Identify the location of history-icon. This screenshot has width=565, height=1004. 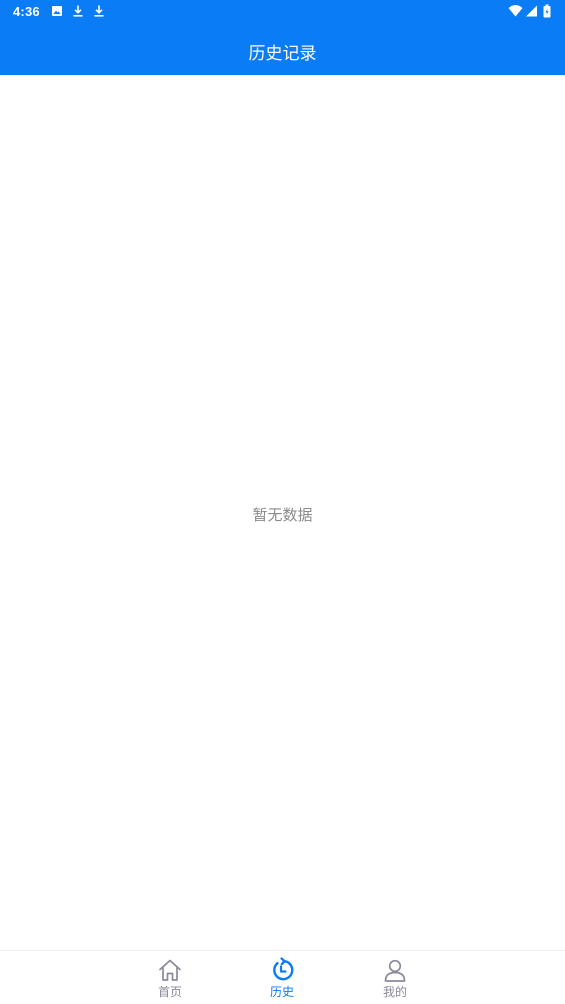
(283, 969).